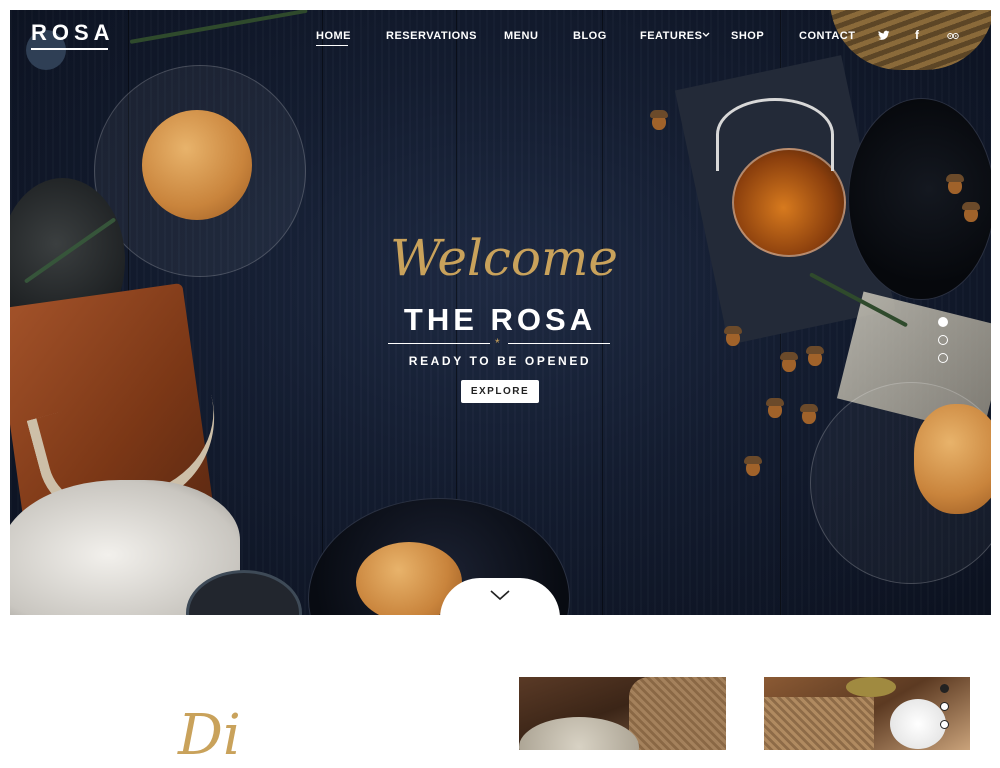 Image resolution: width=1000 pixels, height=768 pixels. I want to click on plank-seam, so click(322, 312).